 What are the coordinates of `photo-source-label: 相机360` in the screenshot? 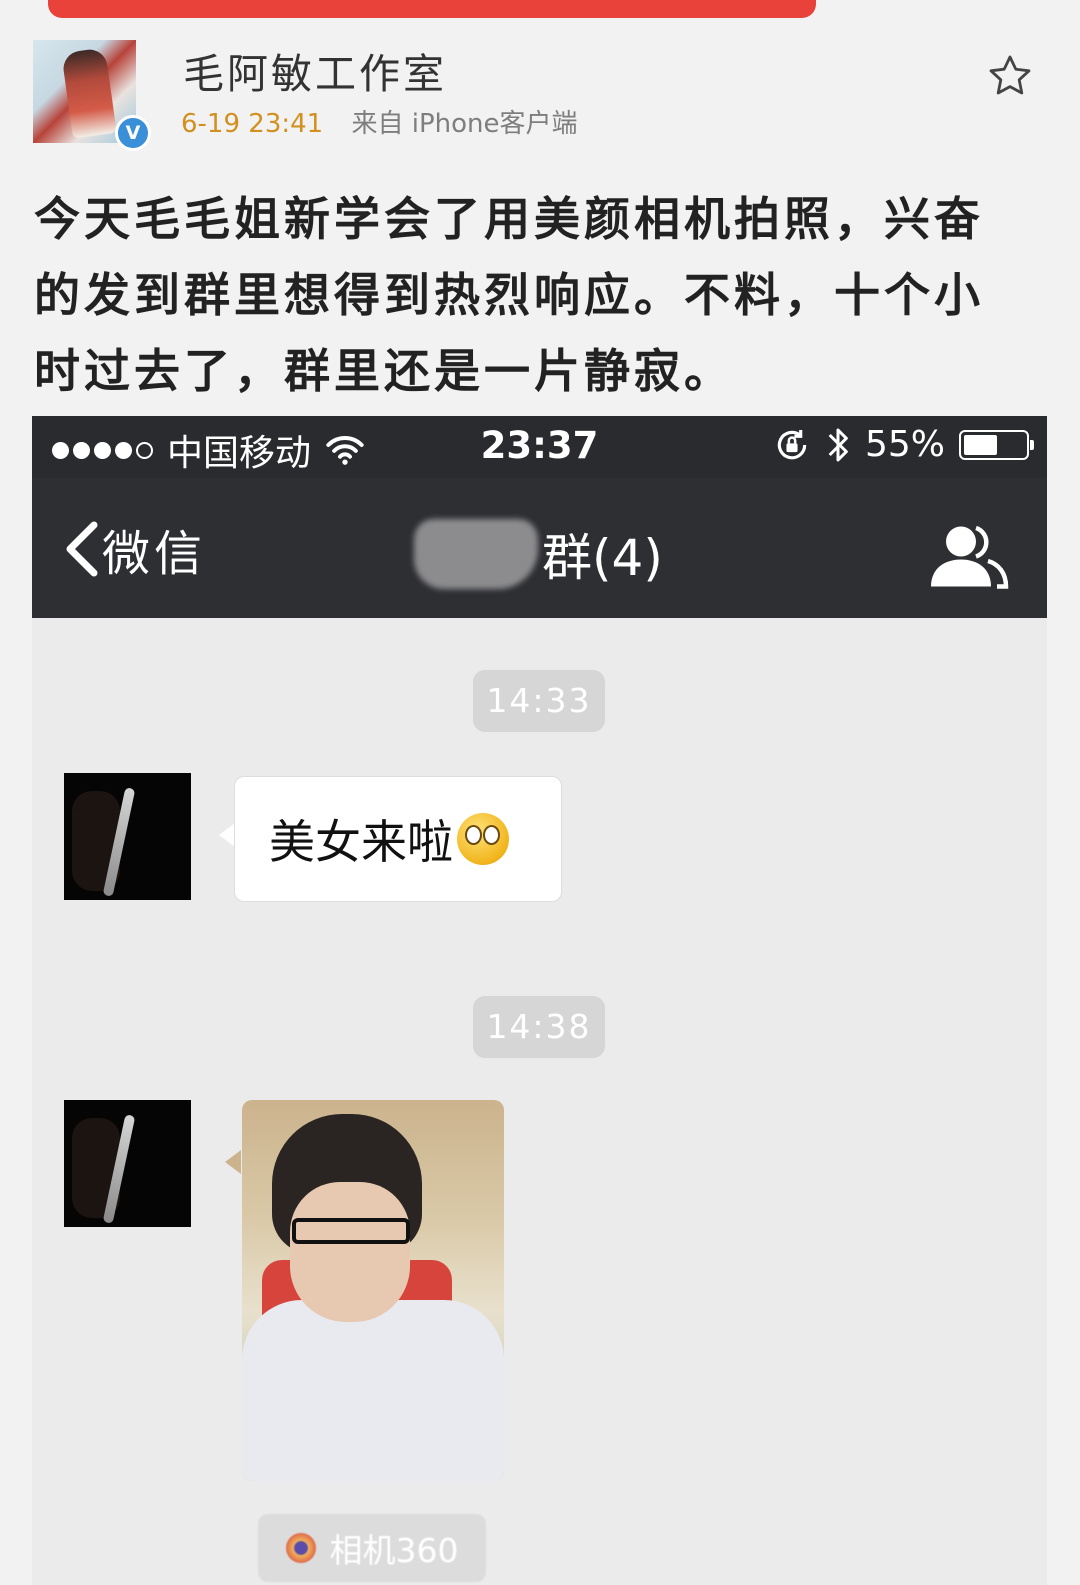 It's located at (394, 1550).